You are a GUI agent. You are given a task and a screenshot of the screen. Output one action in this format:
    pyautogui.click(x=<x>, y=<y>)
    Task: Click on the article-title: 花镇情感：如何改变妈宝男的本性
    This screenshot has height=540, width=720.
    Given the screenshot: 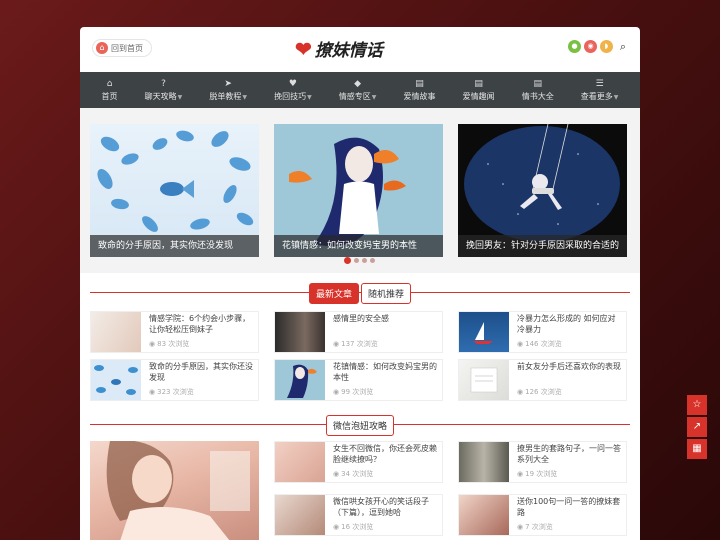 What is the action you would take?
    pyautogui.click(x=385, y=372)
    